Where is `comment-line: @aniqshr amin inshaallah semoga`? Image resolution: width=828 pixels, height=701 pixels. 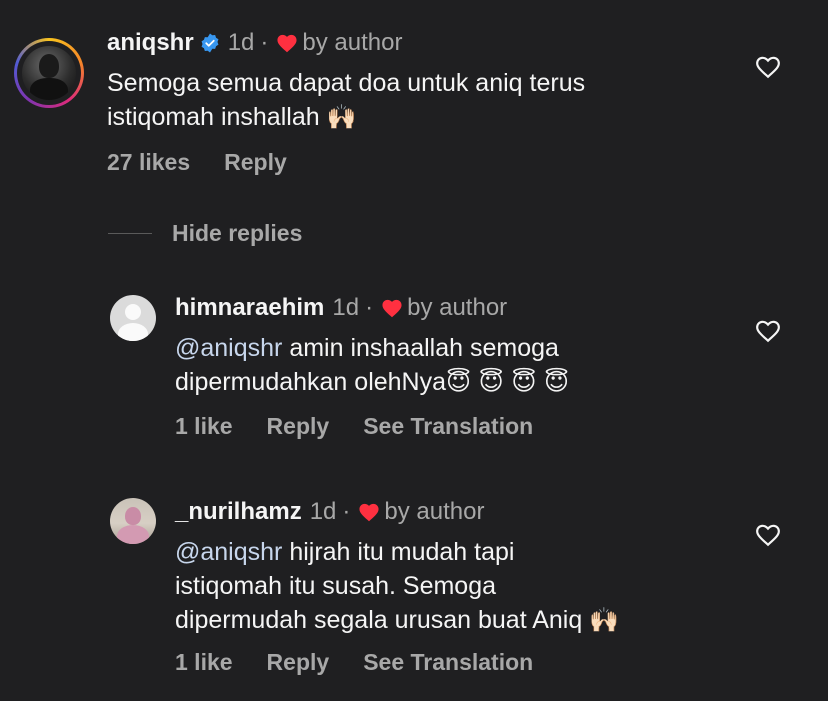 comment-line: @aniqshr amin inshaallah semoga is located at coordinates (372, 348).